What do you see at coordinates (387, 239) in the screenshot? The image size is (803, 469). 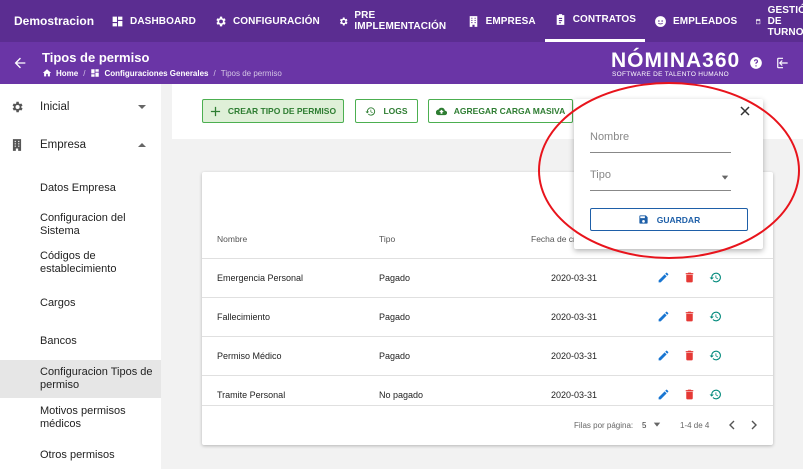 I see `column-header-tipo: Tipo` at bounding box center [387, 239].